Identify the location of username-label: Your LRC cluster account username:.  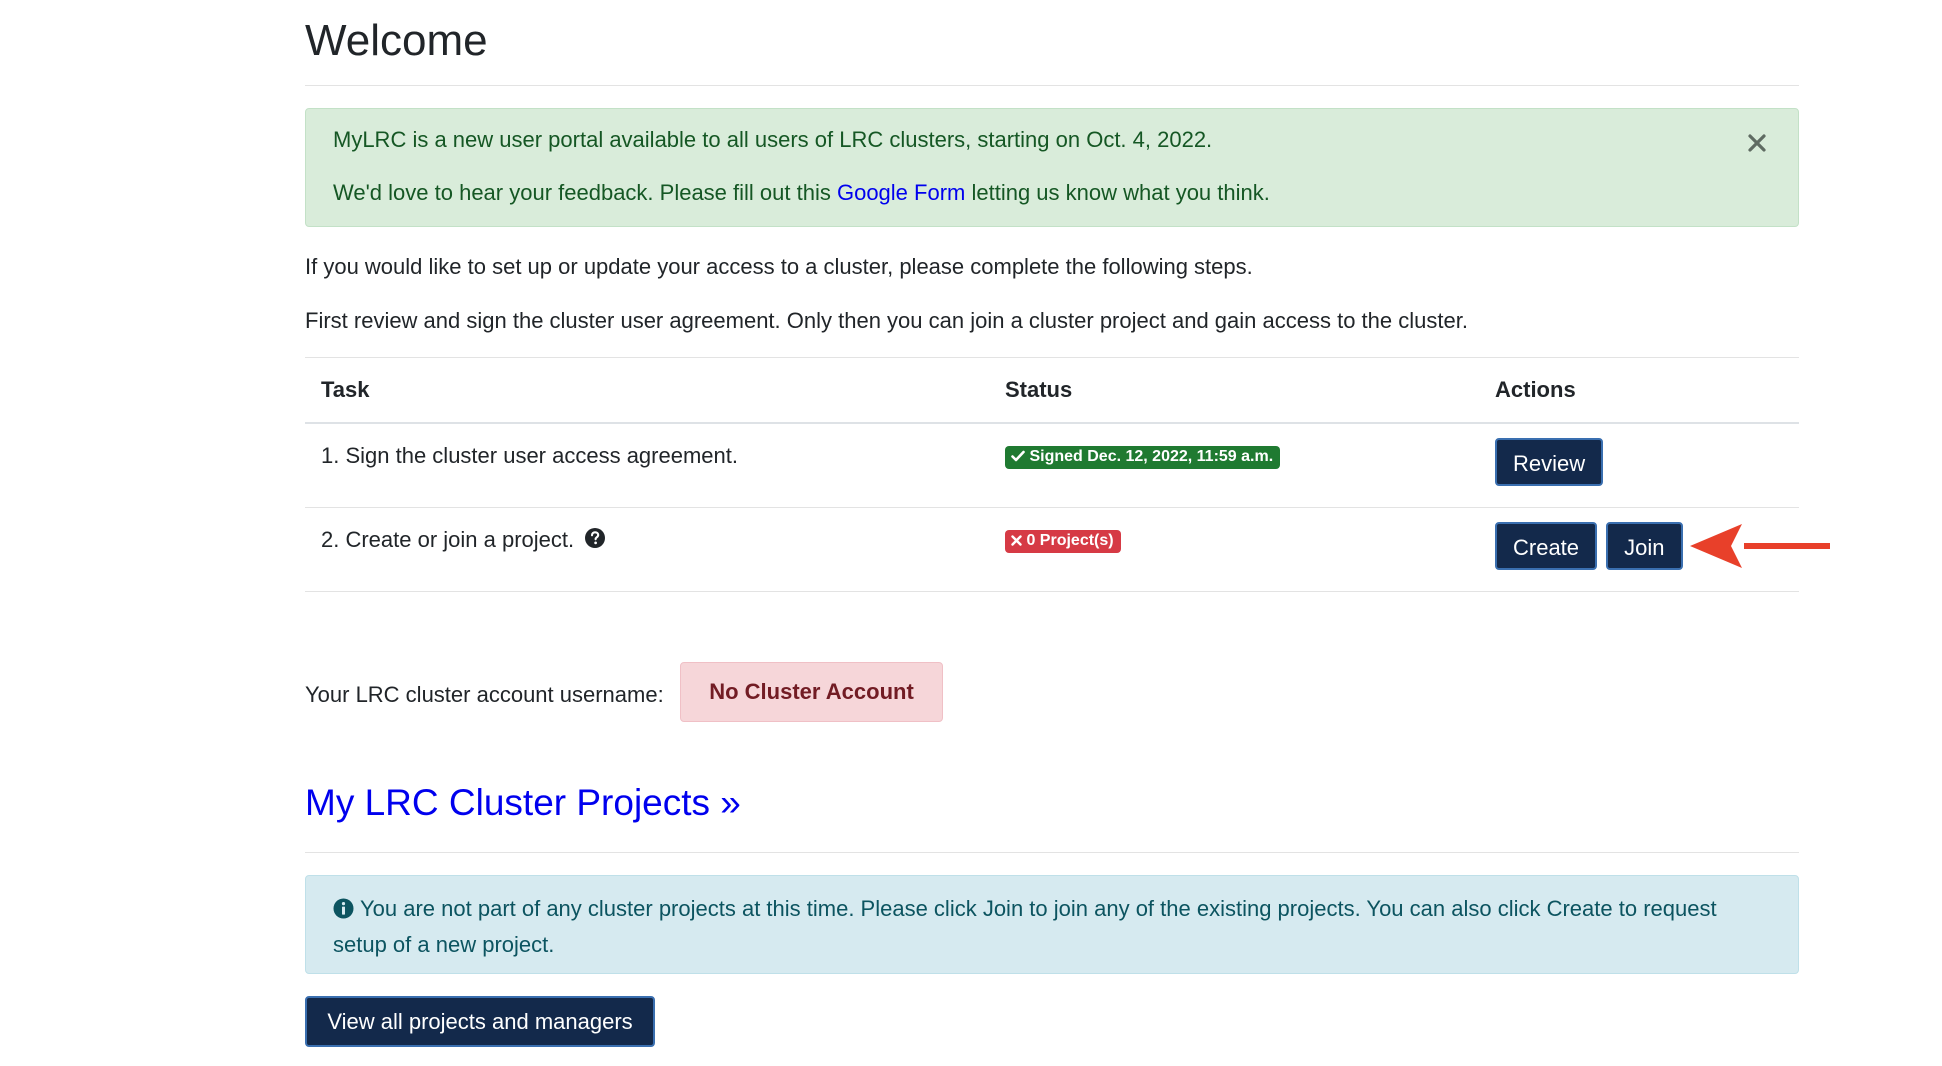
(484, 694).